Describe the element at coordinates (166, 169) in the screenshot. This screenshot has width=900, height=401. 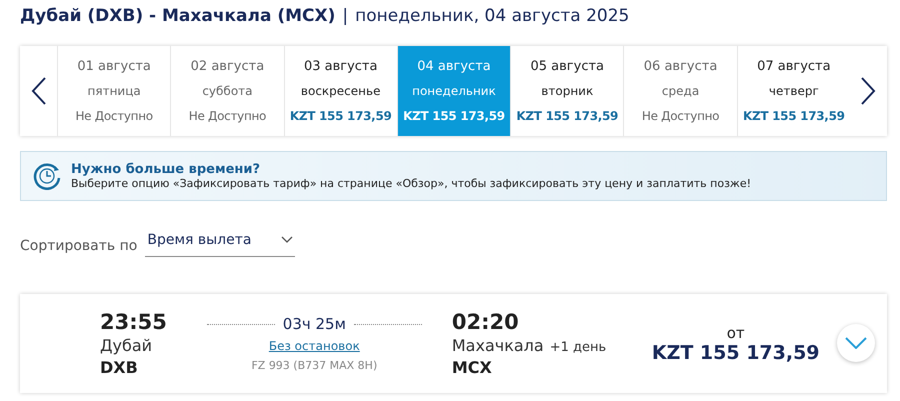
I see `notice-title: Нужно больше времени?` at that location.